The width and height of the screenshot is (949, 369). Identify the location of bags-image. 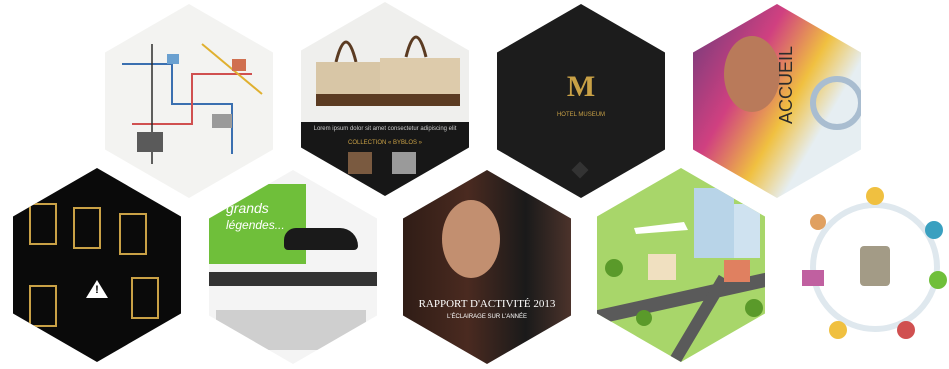
(388, 104).